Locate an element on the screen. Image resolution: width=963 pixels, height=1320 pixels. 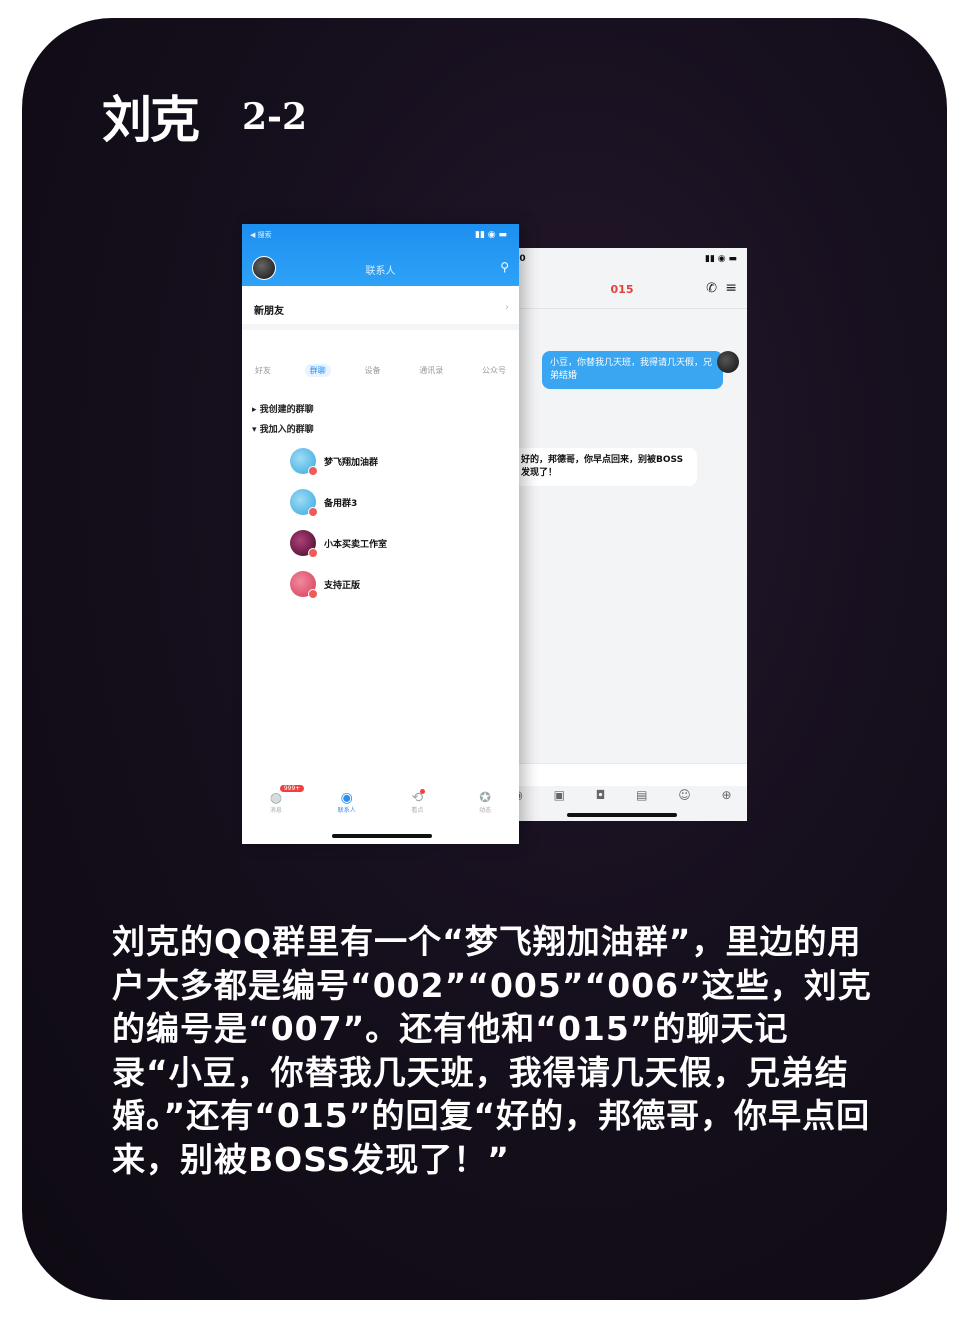
tab-friends: 好友 is located at coordinates (263, 370).